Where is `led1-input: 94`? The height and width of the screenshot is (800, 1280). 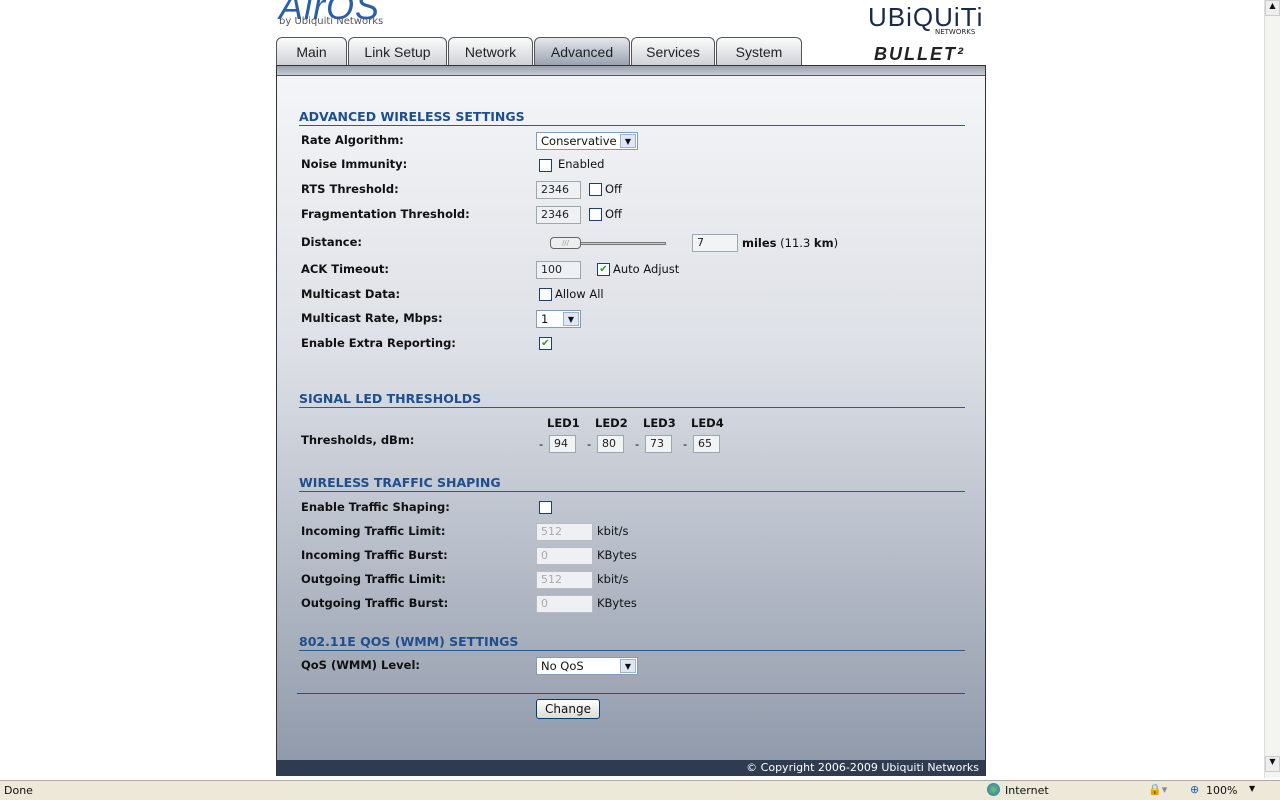 led1-input: 94 is located at coordinates (562, 444).